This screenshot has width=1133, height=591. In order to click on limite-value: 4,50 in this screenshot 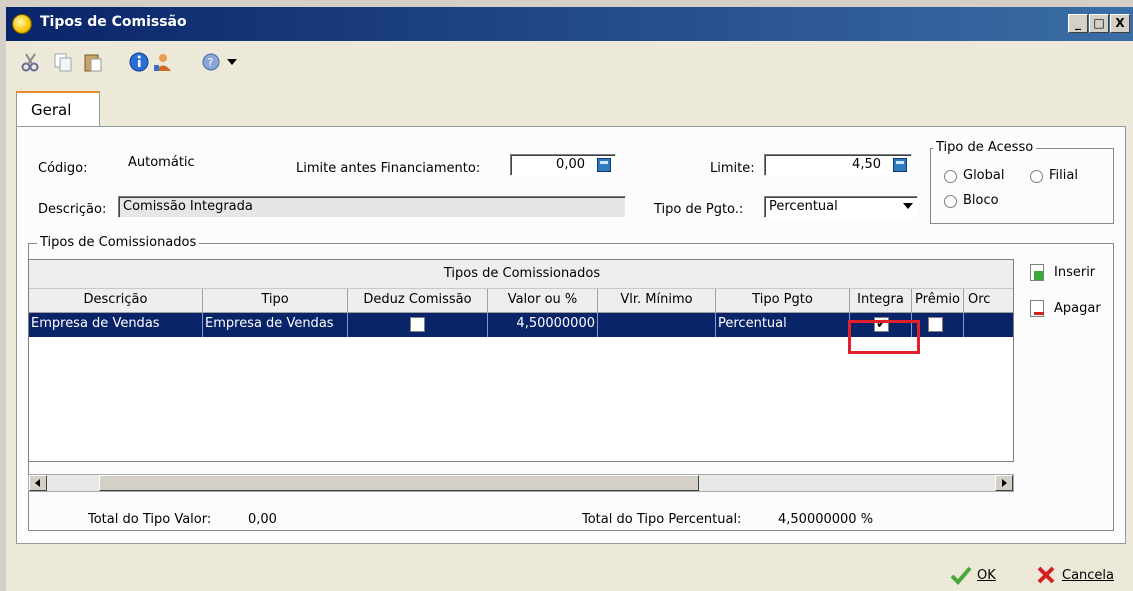, I will do `click(866, 164)`.